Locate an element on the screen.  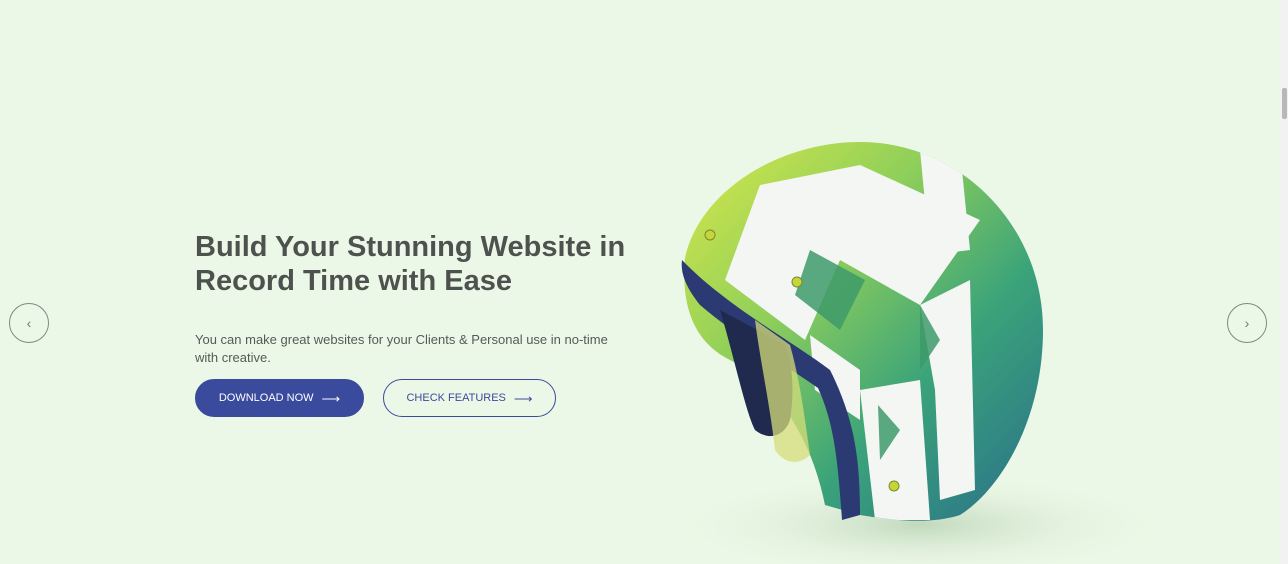
carousel-prev-button: ‹ is located at coordinates (29, 323).